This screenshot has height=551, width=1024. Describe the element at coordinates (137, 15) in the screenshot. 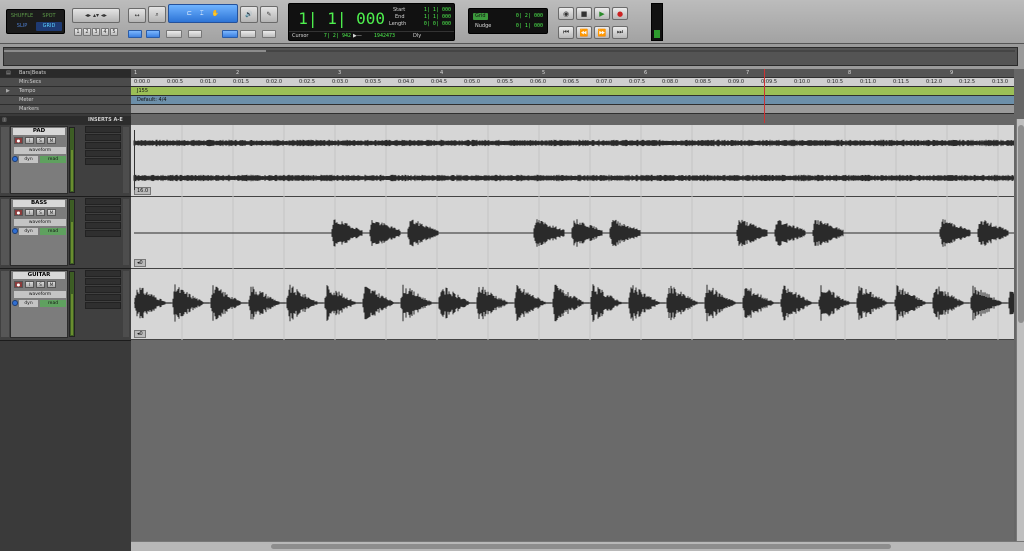

I see `zoomer-tool-button: ↔` at that location.